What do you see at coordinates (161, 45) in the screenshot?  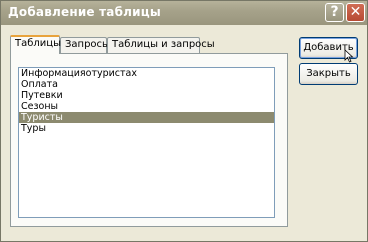 I see `tab-tables-and-queries: Таблицы и запросы` at bounding box center [161, 45].